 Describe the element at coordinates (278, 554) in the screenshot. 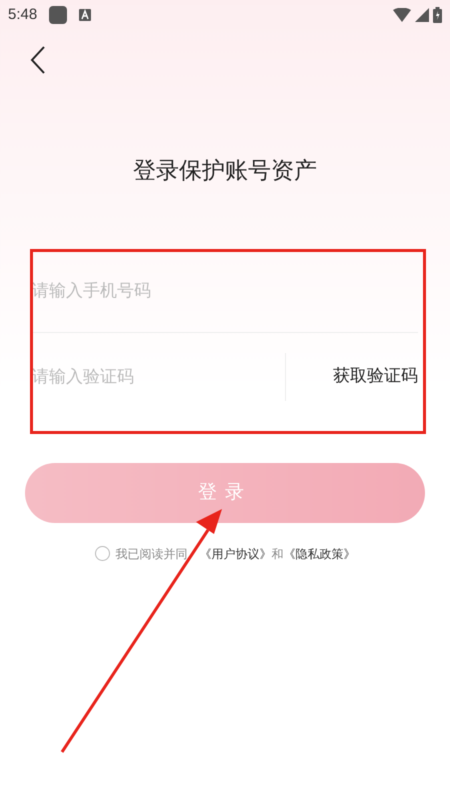

I see `agreement-joiner: 和` at that location.